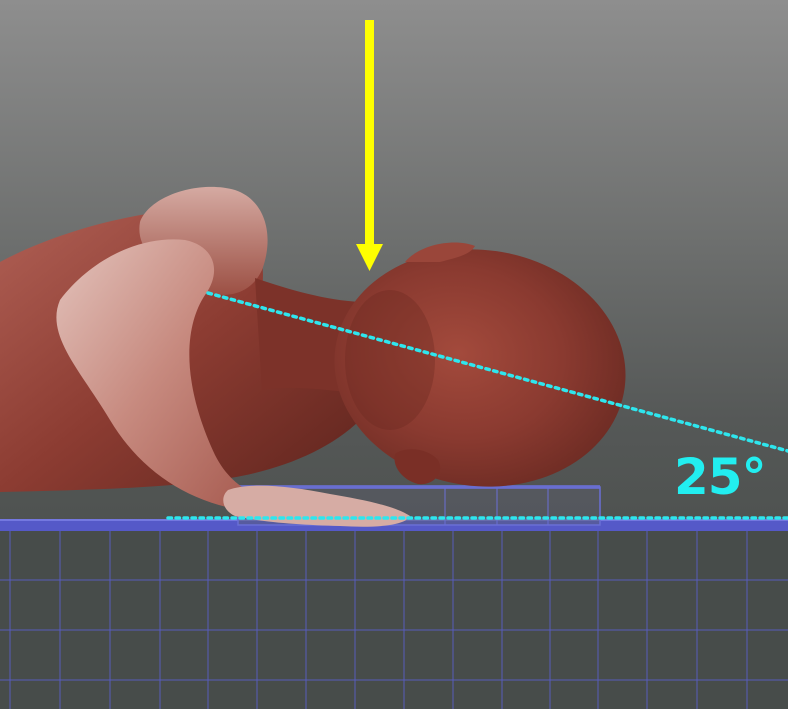  Describe the element at coordinates (369, 145) in the screenshot. I see `down-arrow-icon` at that location.